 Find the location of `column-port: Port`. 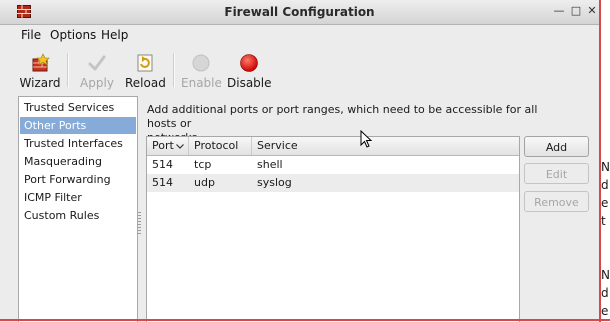

column-port: Port is located at coordinates (168, 146).